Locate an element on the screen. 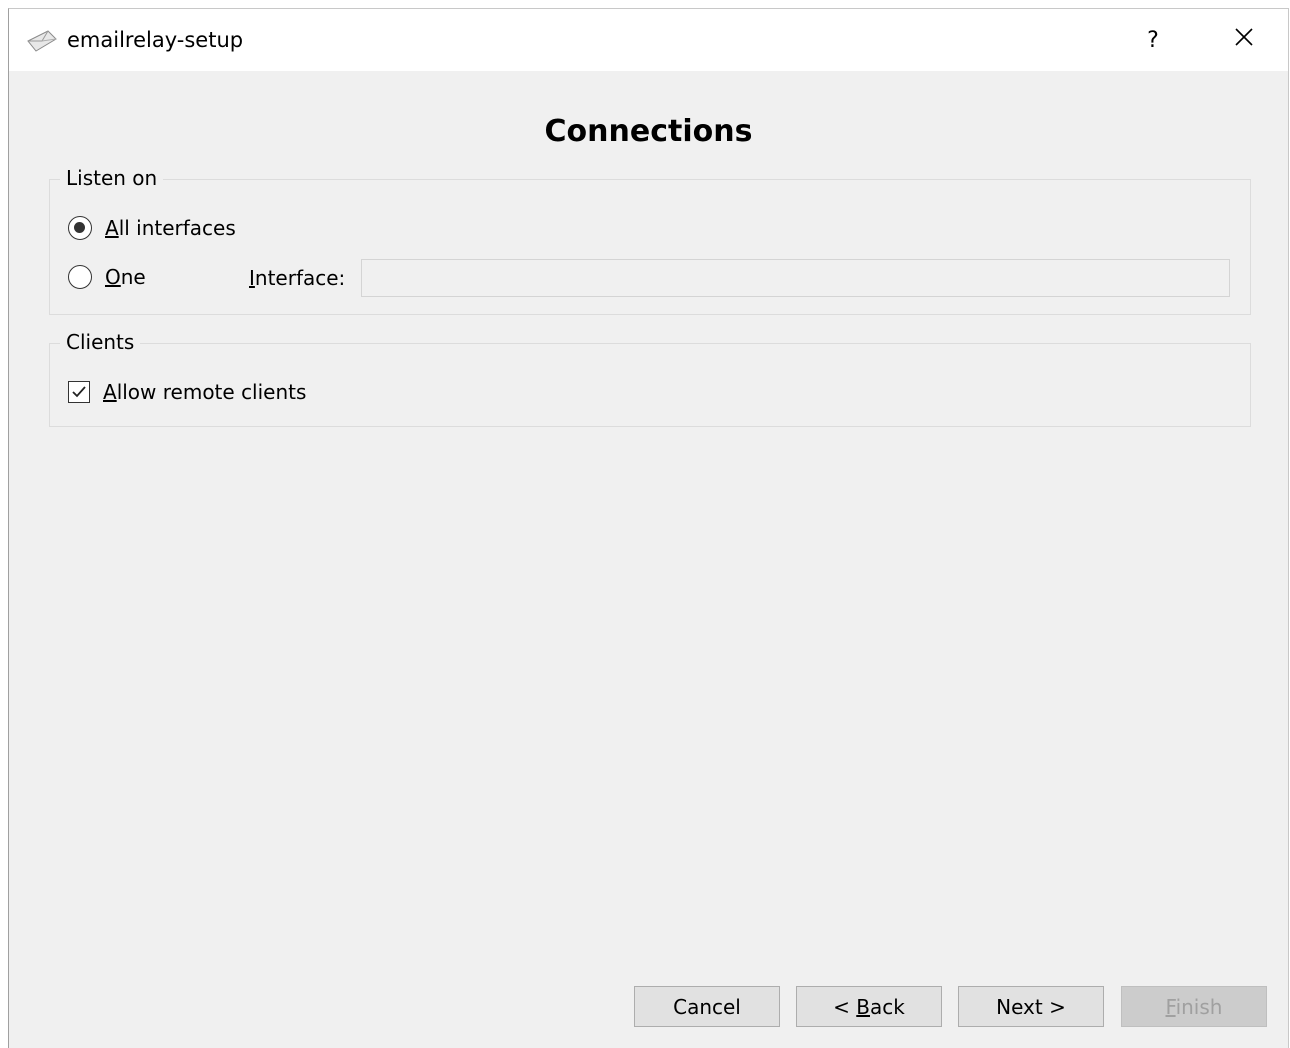  envelope-icon is located at coordinates (42, 41).